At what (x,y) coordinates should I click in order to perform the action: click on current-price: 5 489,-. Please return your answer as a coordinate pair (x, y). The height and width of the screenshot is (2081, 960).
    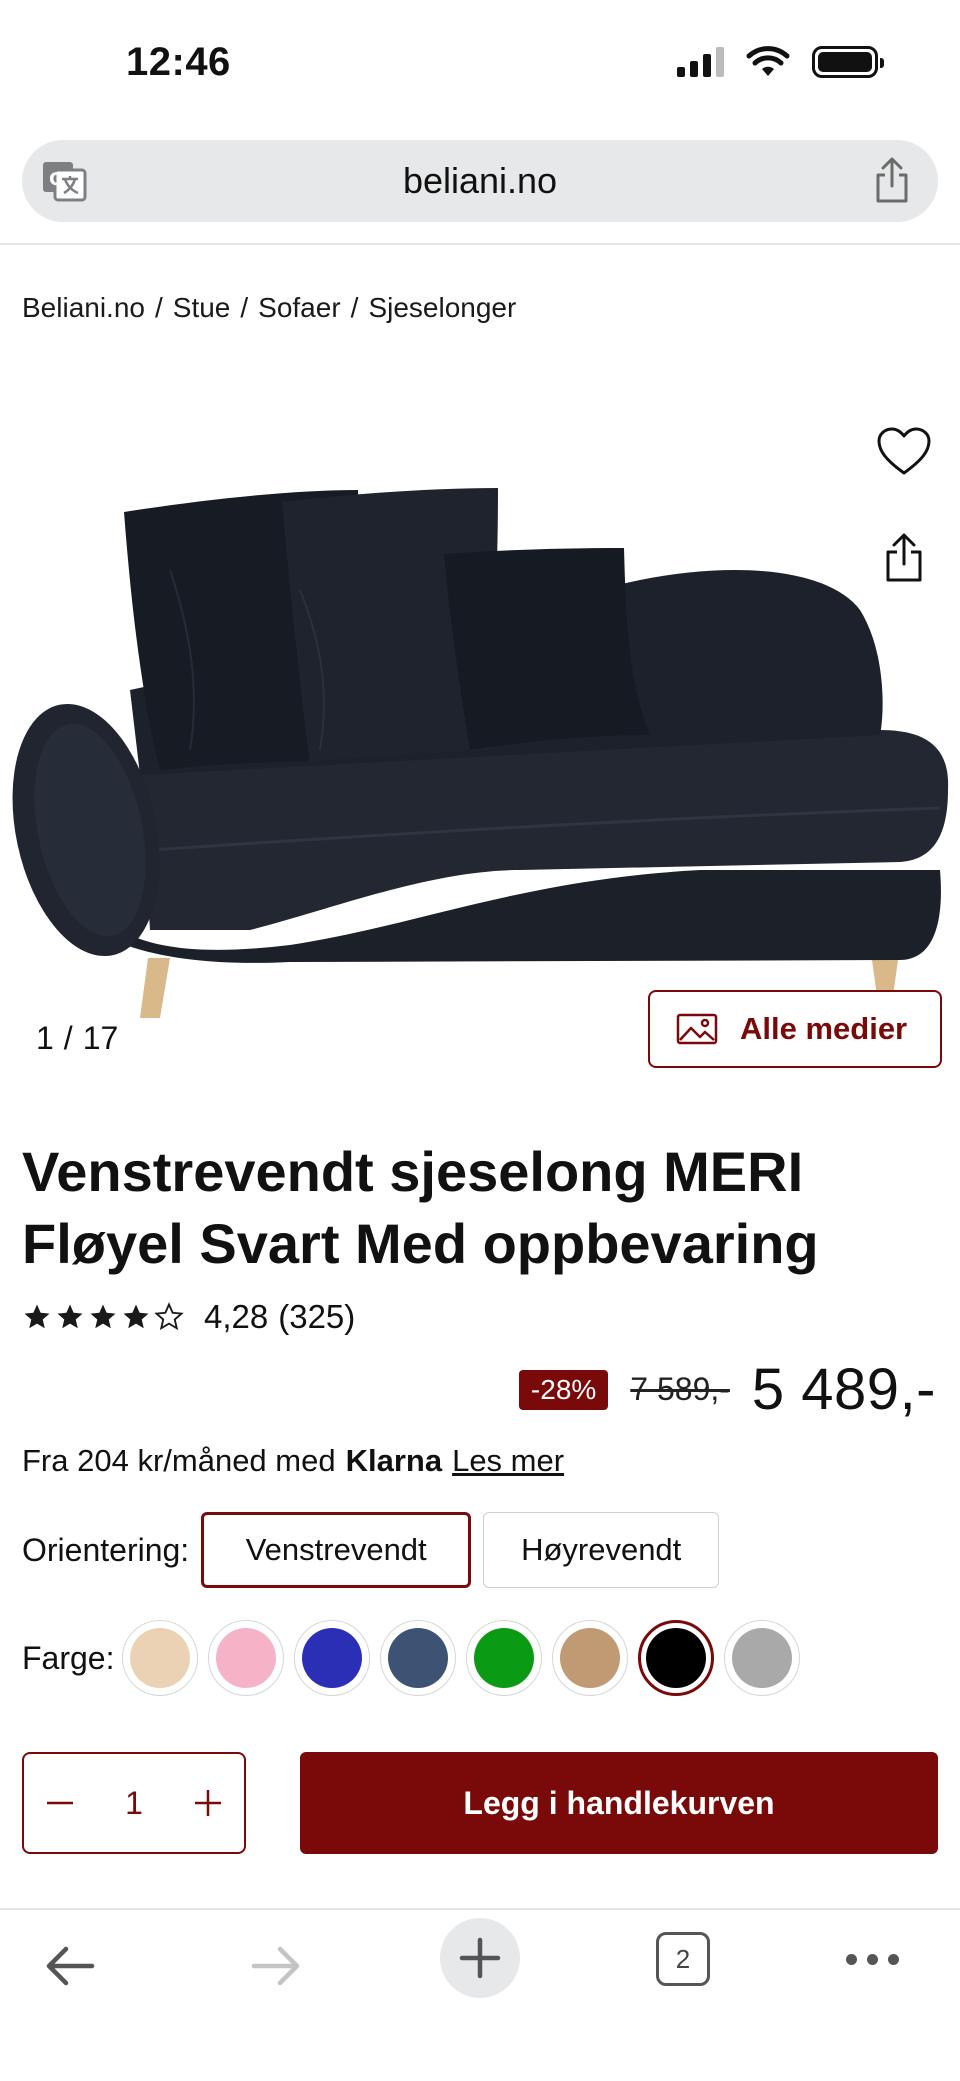
    Looking at the image, I should click on (843, 1389).